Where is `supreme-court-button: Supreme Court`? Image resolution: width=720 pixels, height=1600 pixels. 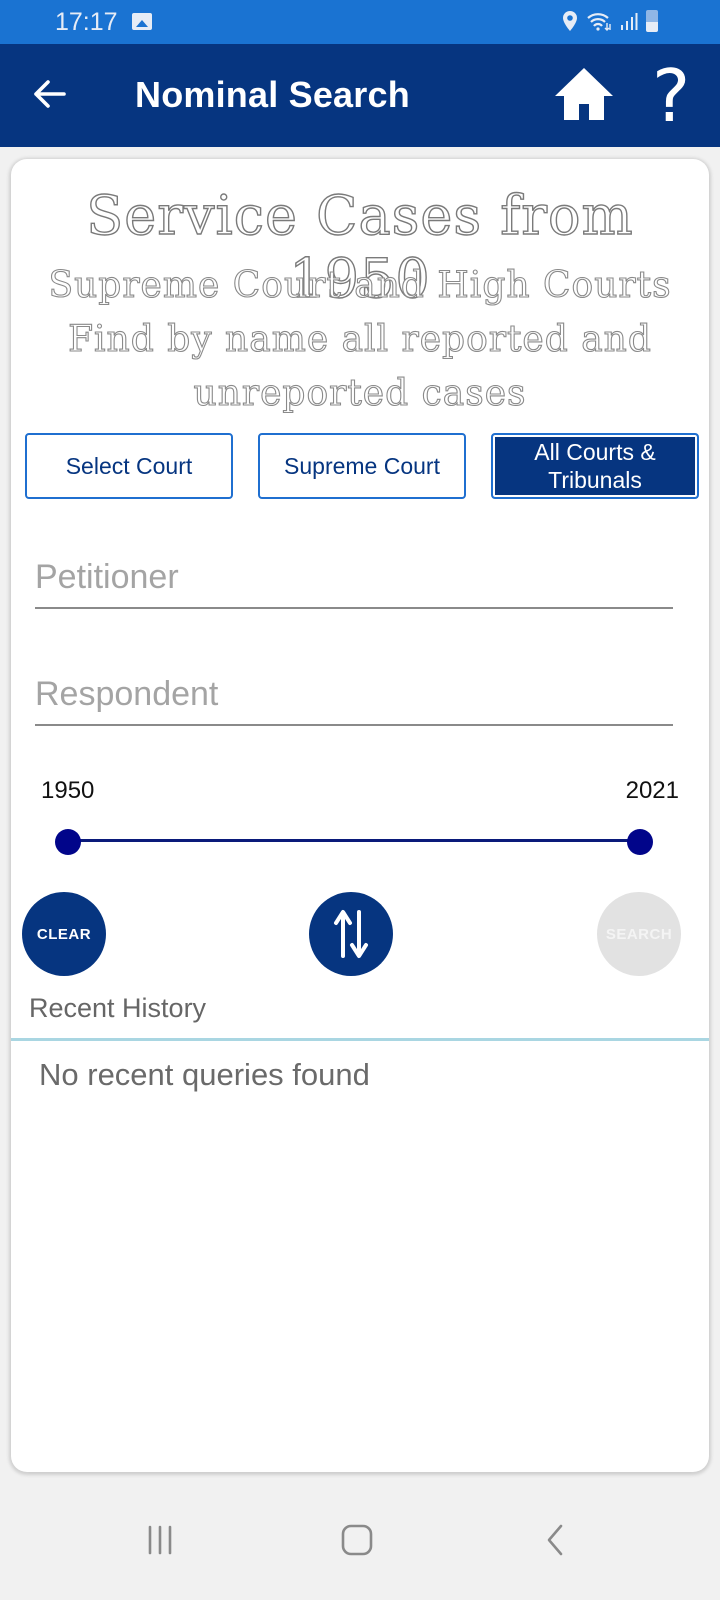
supreme-court-button: Supreme Court is located at coordinates (362, 466).